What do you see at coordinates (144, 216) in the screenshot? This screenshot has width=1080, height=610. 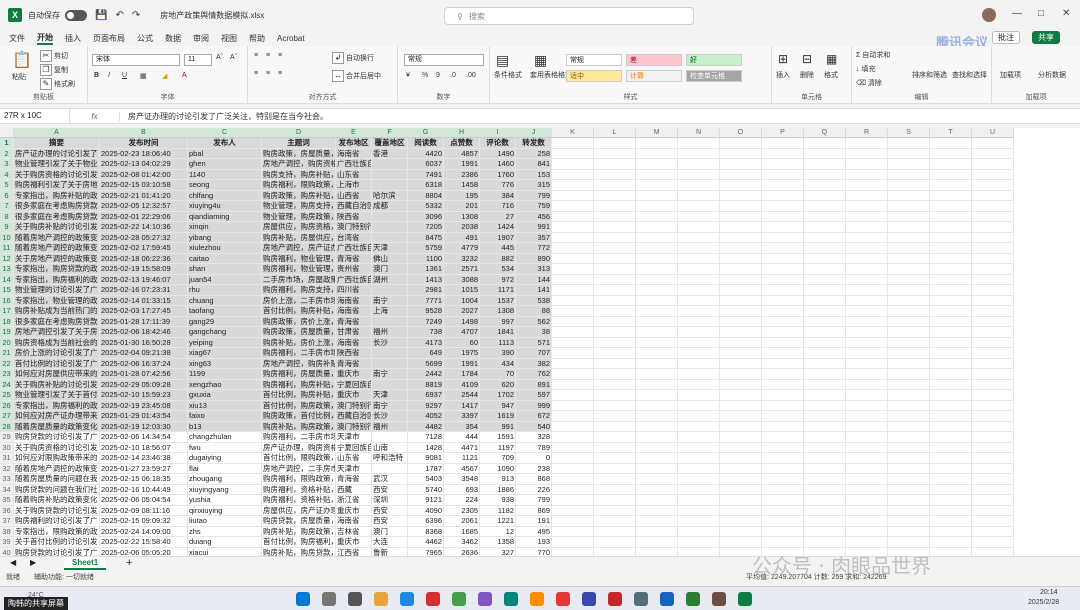 I see `cell: 2025-02-01 22:29:06` at bounding box center [144, 216].